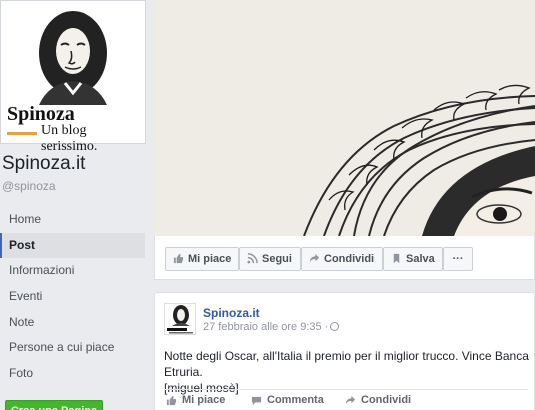  I want to click on share-page-button: Condividi, so click(342, 259).